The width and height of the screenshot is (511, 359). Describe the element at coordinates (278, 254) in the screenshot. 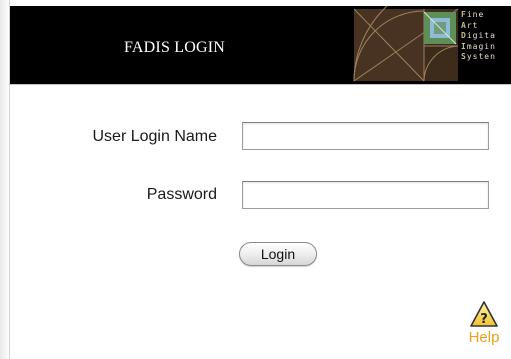

I see `login-button: Login` at that location.